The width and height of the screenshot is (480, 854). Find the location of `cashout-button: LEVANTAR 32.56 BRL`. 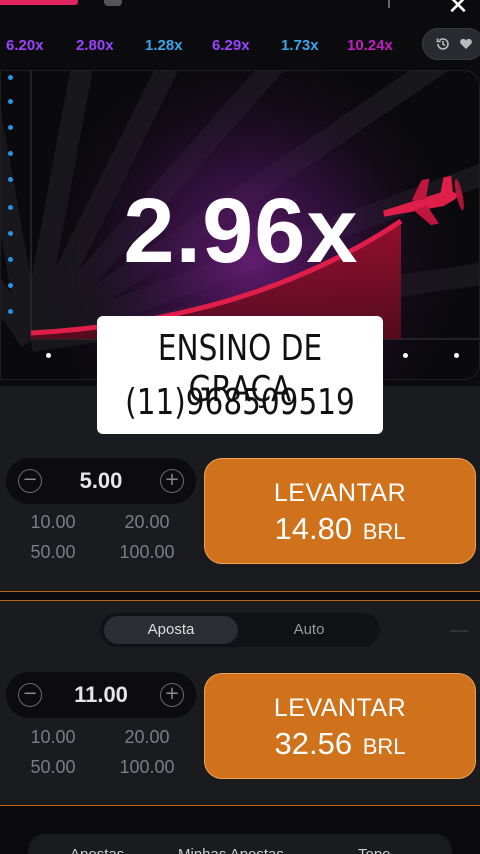

cashout-button: LEVANTAR 32.56 BRL is located at coordinates (340, 726).